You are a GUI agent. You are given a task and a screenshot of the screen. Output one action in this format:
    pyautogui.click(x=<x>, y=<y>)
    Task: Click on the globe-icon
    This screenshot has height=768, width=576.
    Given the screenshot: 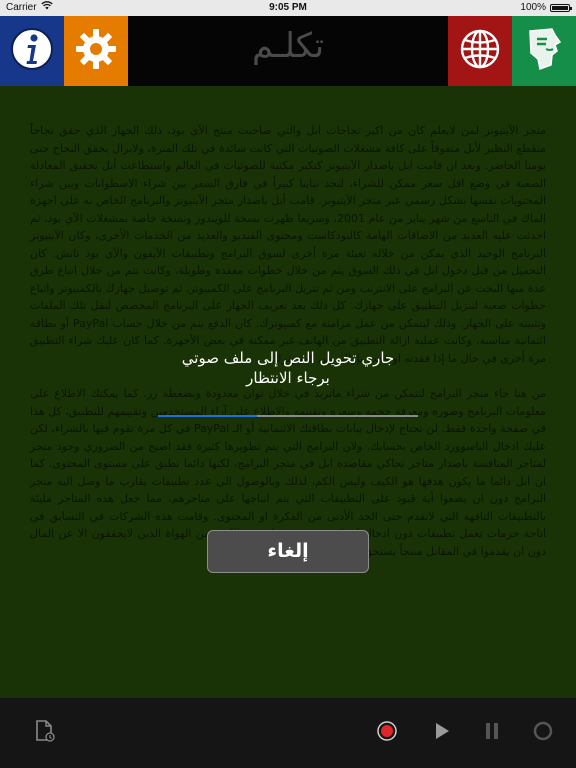 What is the action you would take?
    pyautogui.click(x=480, y=51)
    